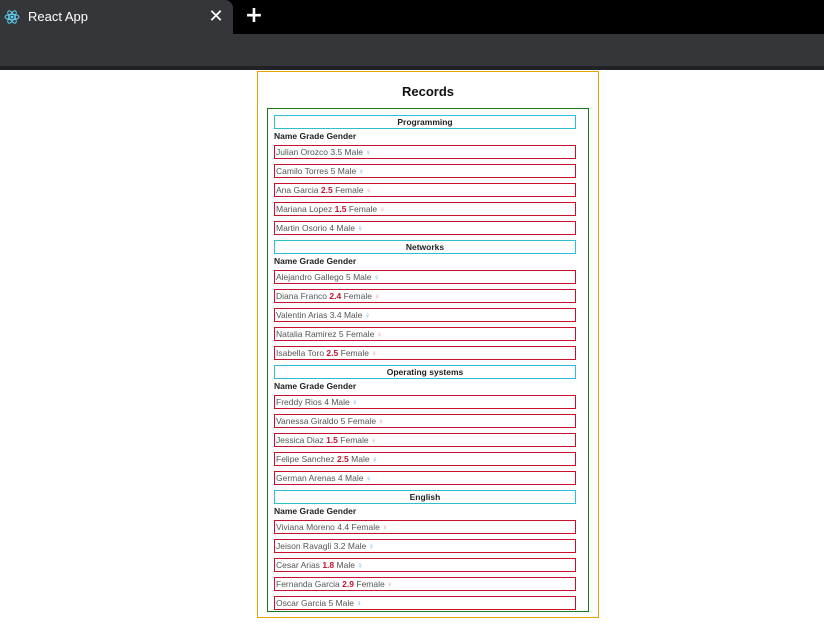 The image size is (824, 635). What do you see at coordinates (302, 228) in the screenshot?
I see `student-name: Martin Osorio` at bounding box center [302, 228].